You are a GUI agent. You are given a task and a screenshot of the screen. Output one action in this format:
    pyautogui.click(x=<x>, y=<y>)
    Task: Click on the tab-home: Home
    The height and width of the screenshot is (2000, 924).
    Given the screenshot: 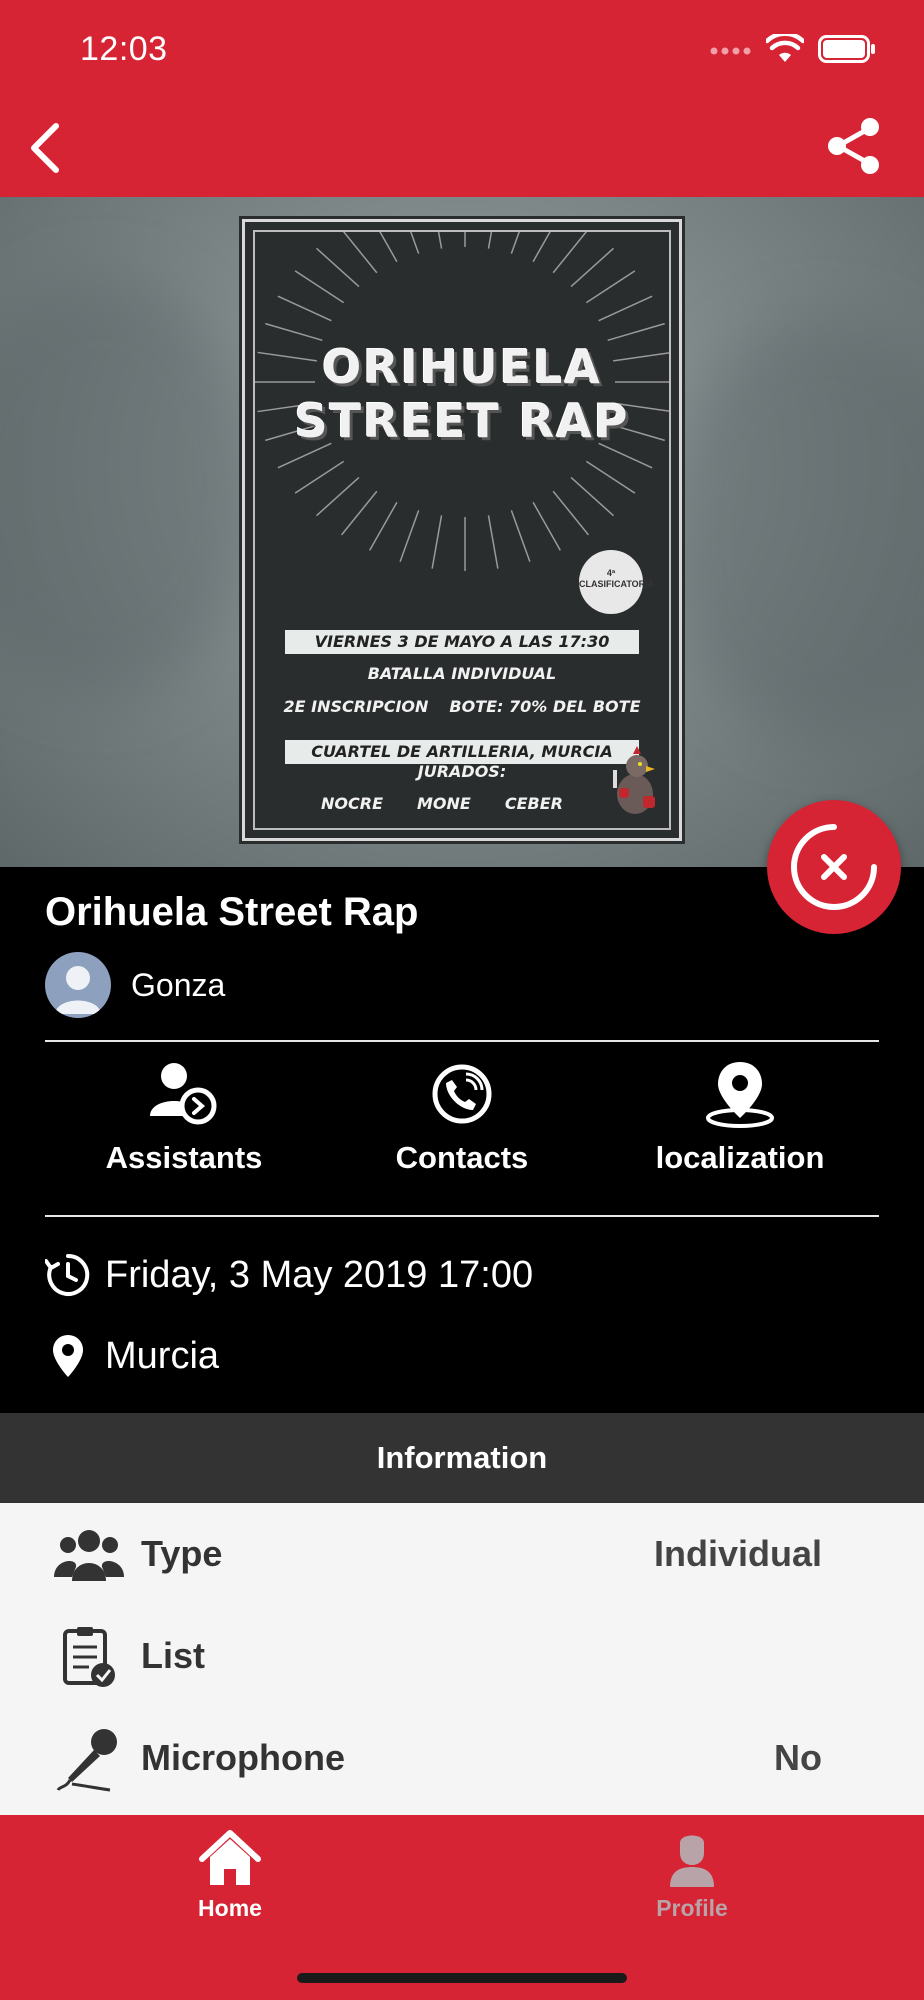 What is the action you would take?
    pyautogui.click(x=230, y=1875)
    